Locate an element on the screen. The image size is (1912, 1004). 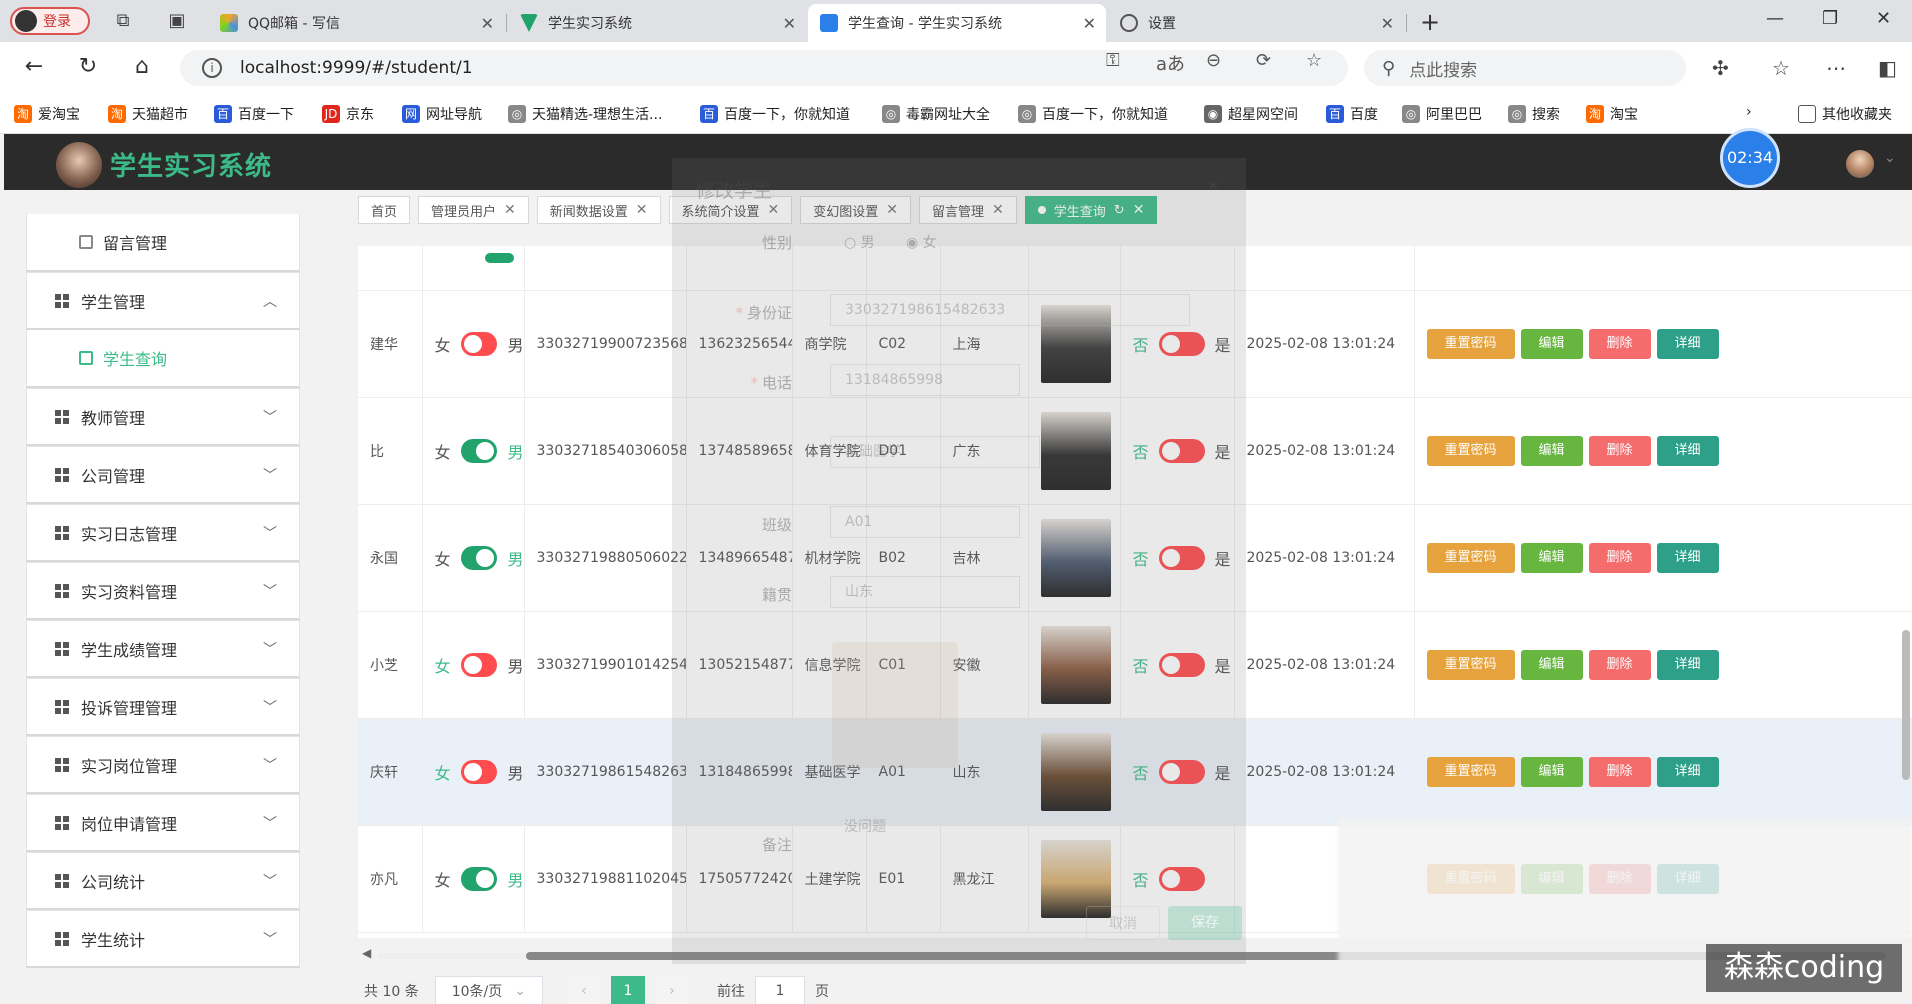
other-bookmarks: 其他收藏夹 is located at coordinates (1845, 114).